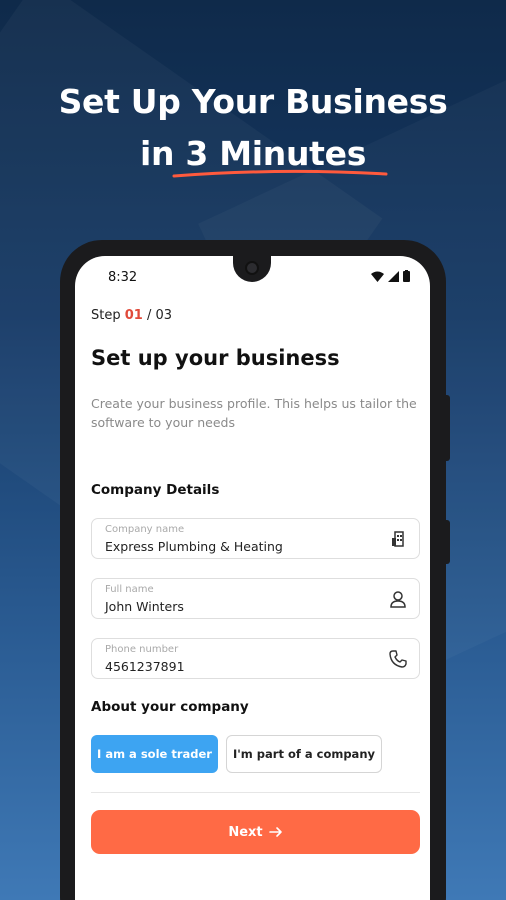 The height and width of the screenshot is (900, 506). What do you see at coordinates (252, 268) in the screenshot?
I see `camera-icon` at bounding box center [252, 268].